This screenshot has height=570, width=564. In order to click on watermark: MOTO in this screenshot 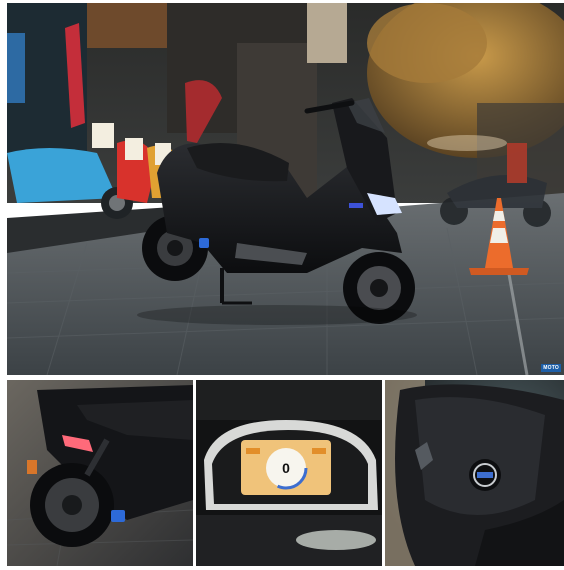, I will do `click(551, 368)`.